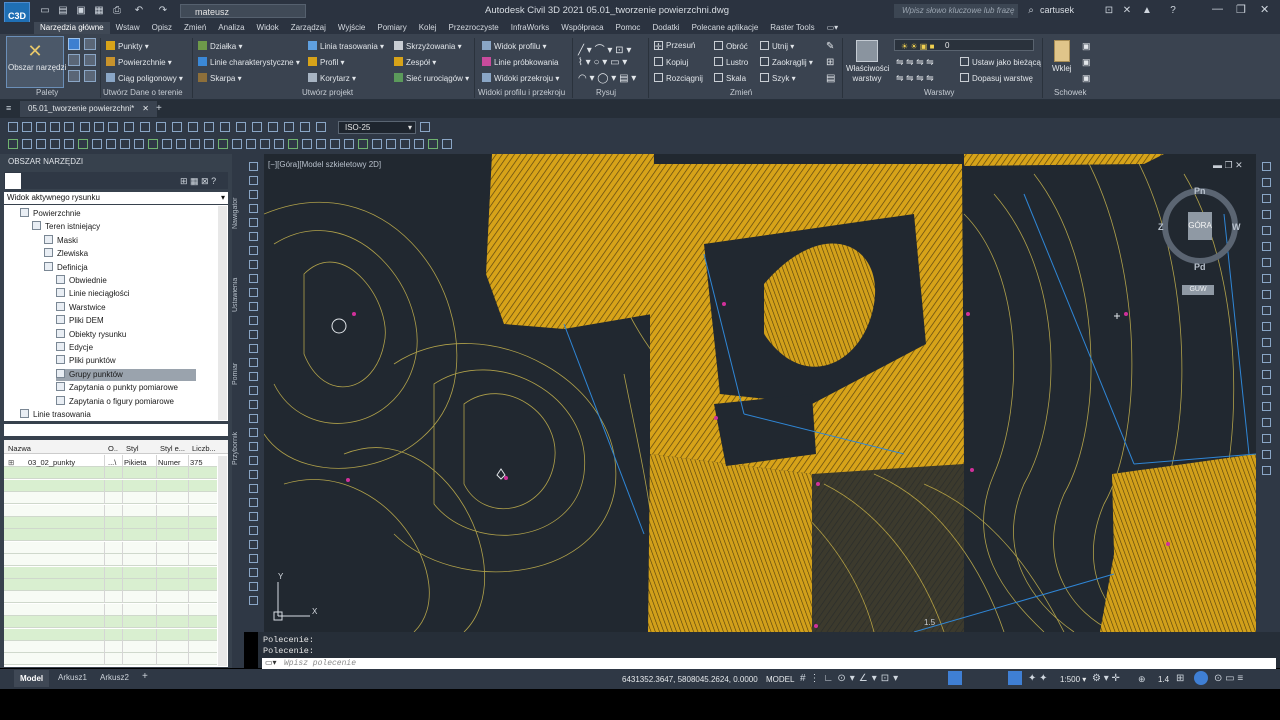 This screenshot has height=720, width=1280. What do you see at coordinates (1086, 78) in the screenshot?
I see `copy-base-icon: ▣` at bounding box center [1086, 78].